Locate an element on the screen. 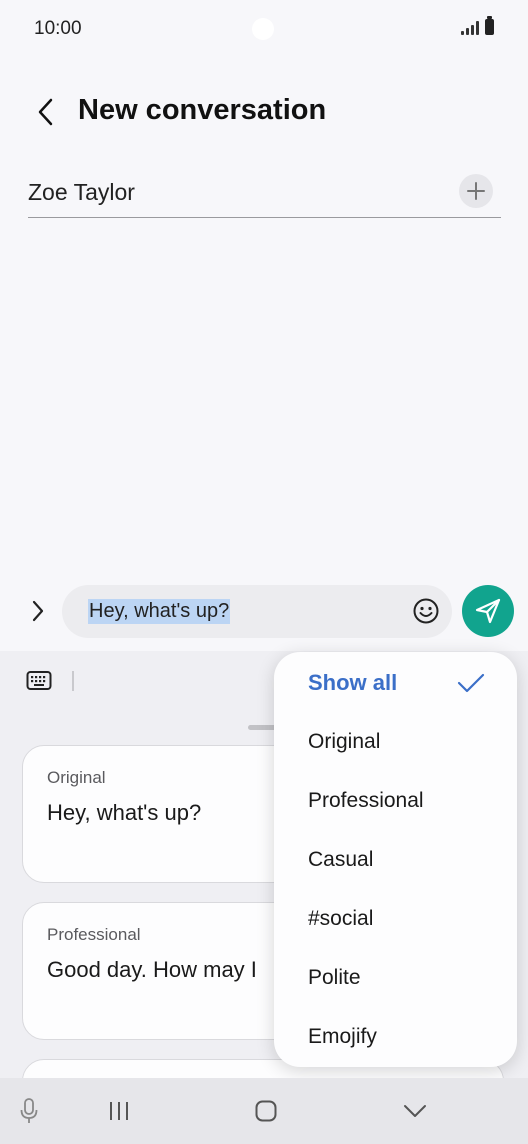 Image resolution: width=528 pixels, height=1144 pixels. voice-input-button is located at coordinates (29, 1111).